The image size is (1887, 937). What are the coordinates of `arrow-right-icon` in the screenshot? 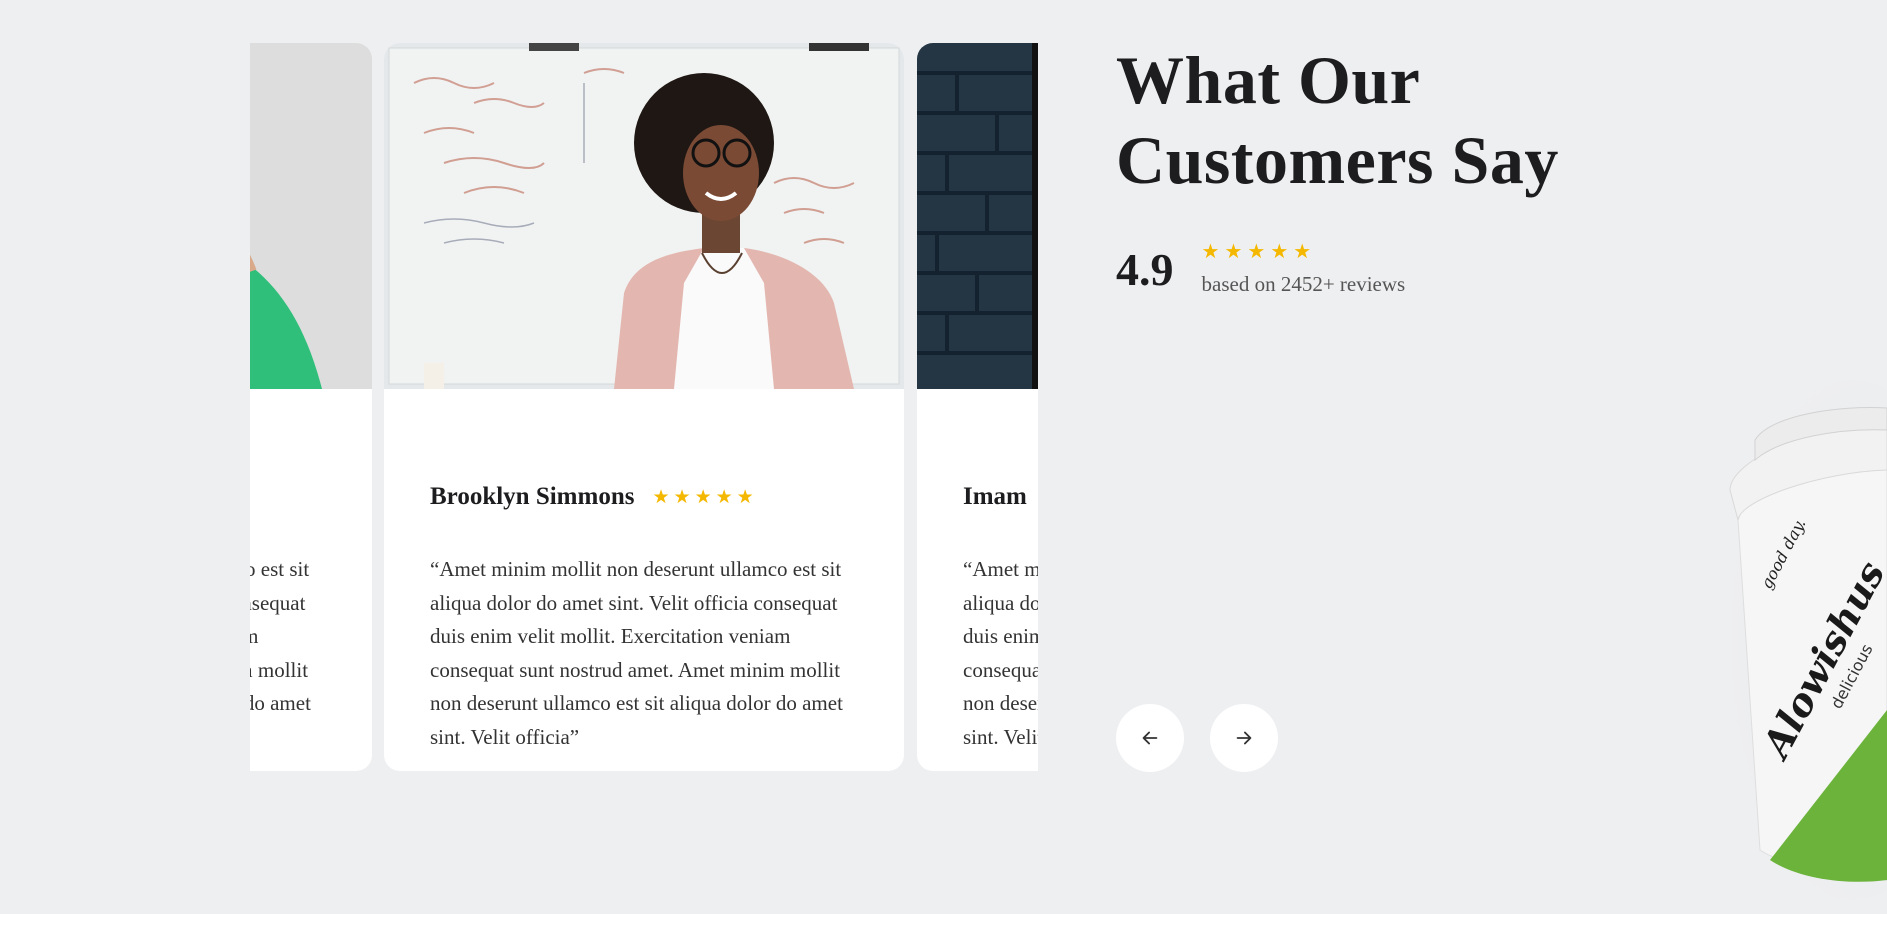 It's located at (1244, 738).